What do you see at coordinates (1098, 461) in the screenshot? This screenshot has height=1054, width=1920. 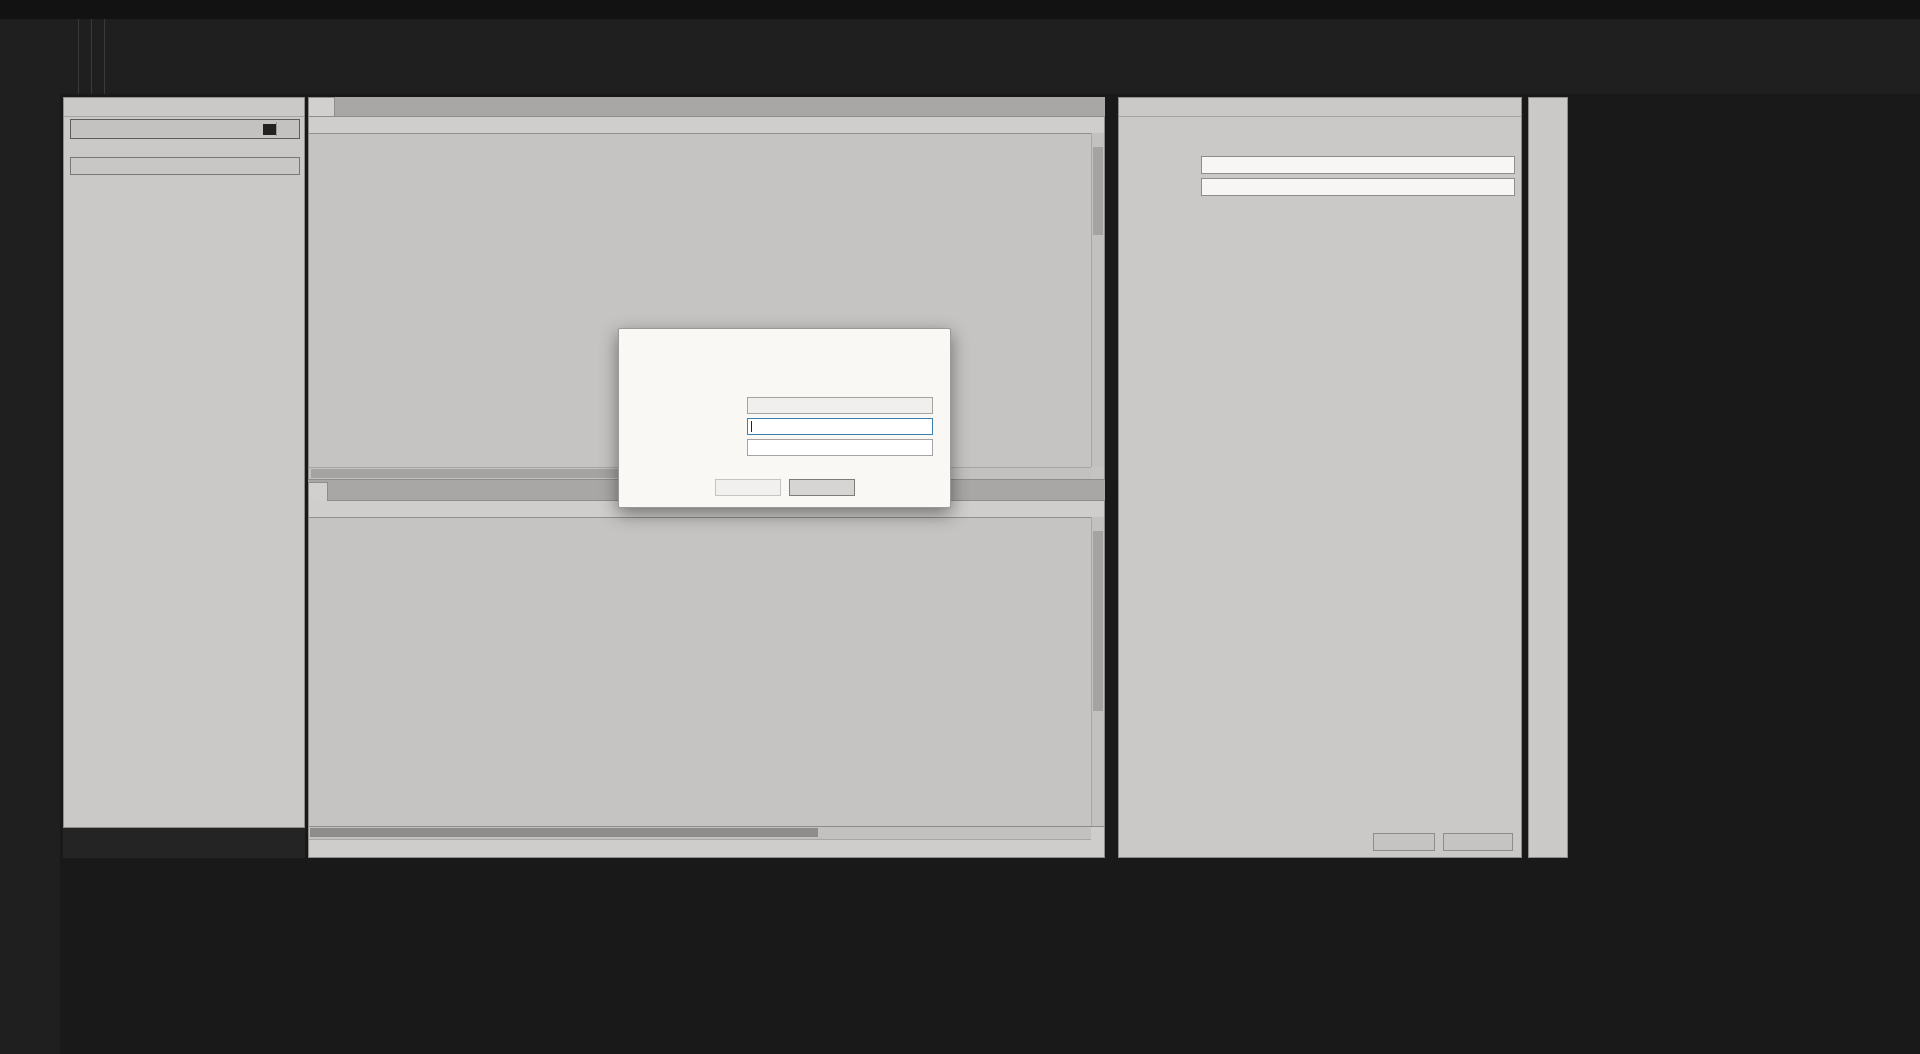 I see `scroll-down-icon` at bounding box center [1098, 461].